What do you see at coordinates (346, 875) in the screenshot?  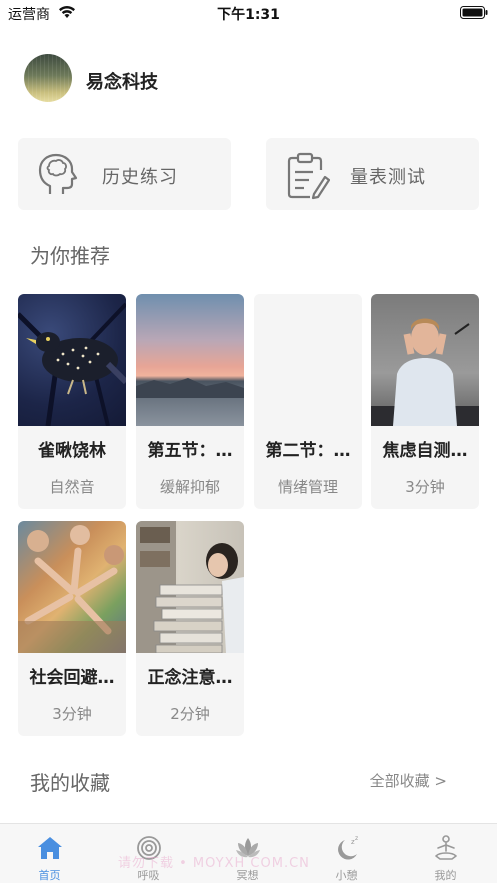 I see `tab-nap-label: 小憩` at bounding box center [346, 875].